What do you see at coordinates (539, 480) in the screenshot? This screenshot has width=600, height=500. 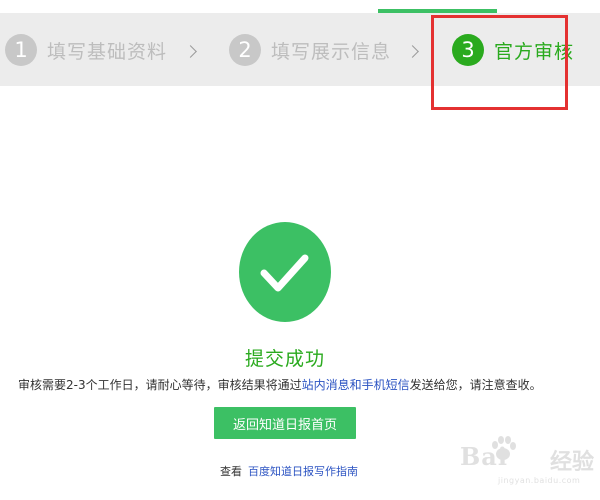 I see `watermark-url: jingyan.baidu.com` at bounding box center [539, 480].